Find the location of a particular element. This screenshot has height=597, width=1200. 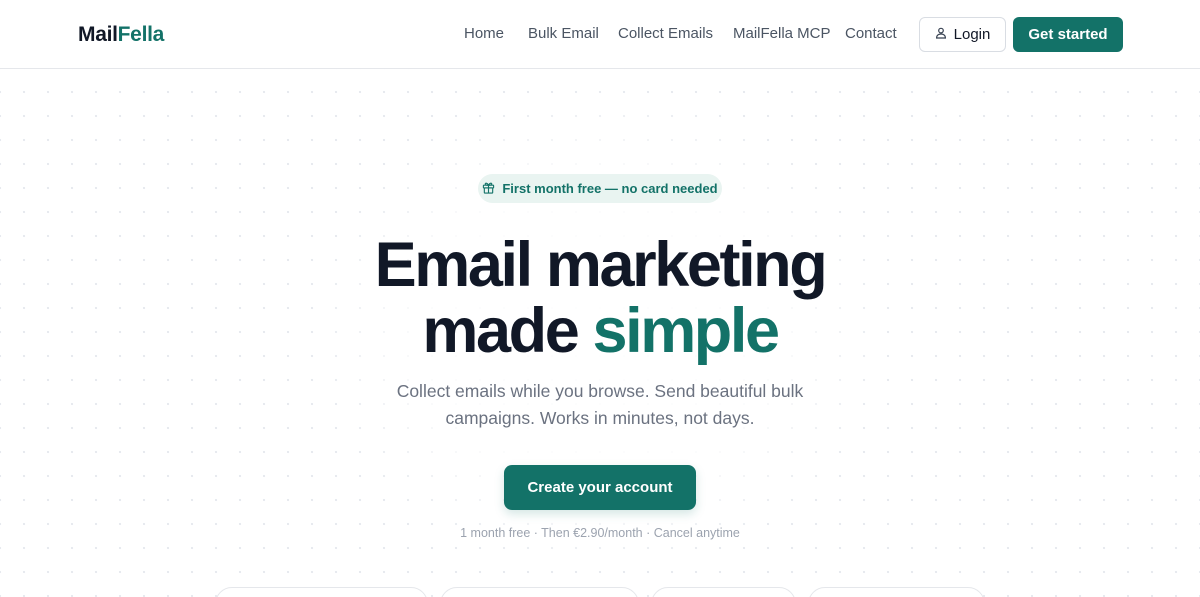

get-started-button: Get started is located at coordinates (1068, 34).